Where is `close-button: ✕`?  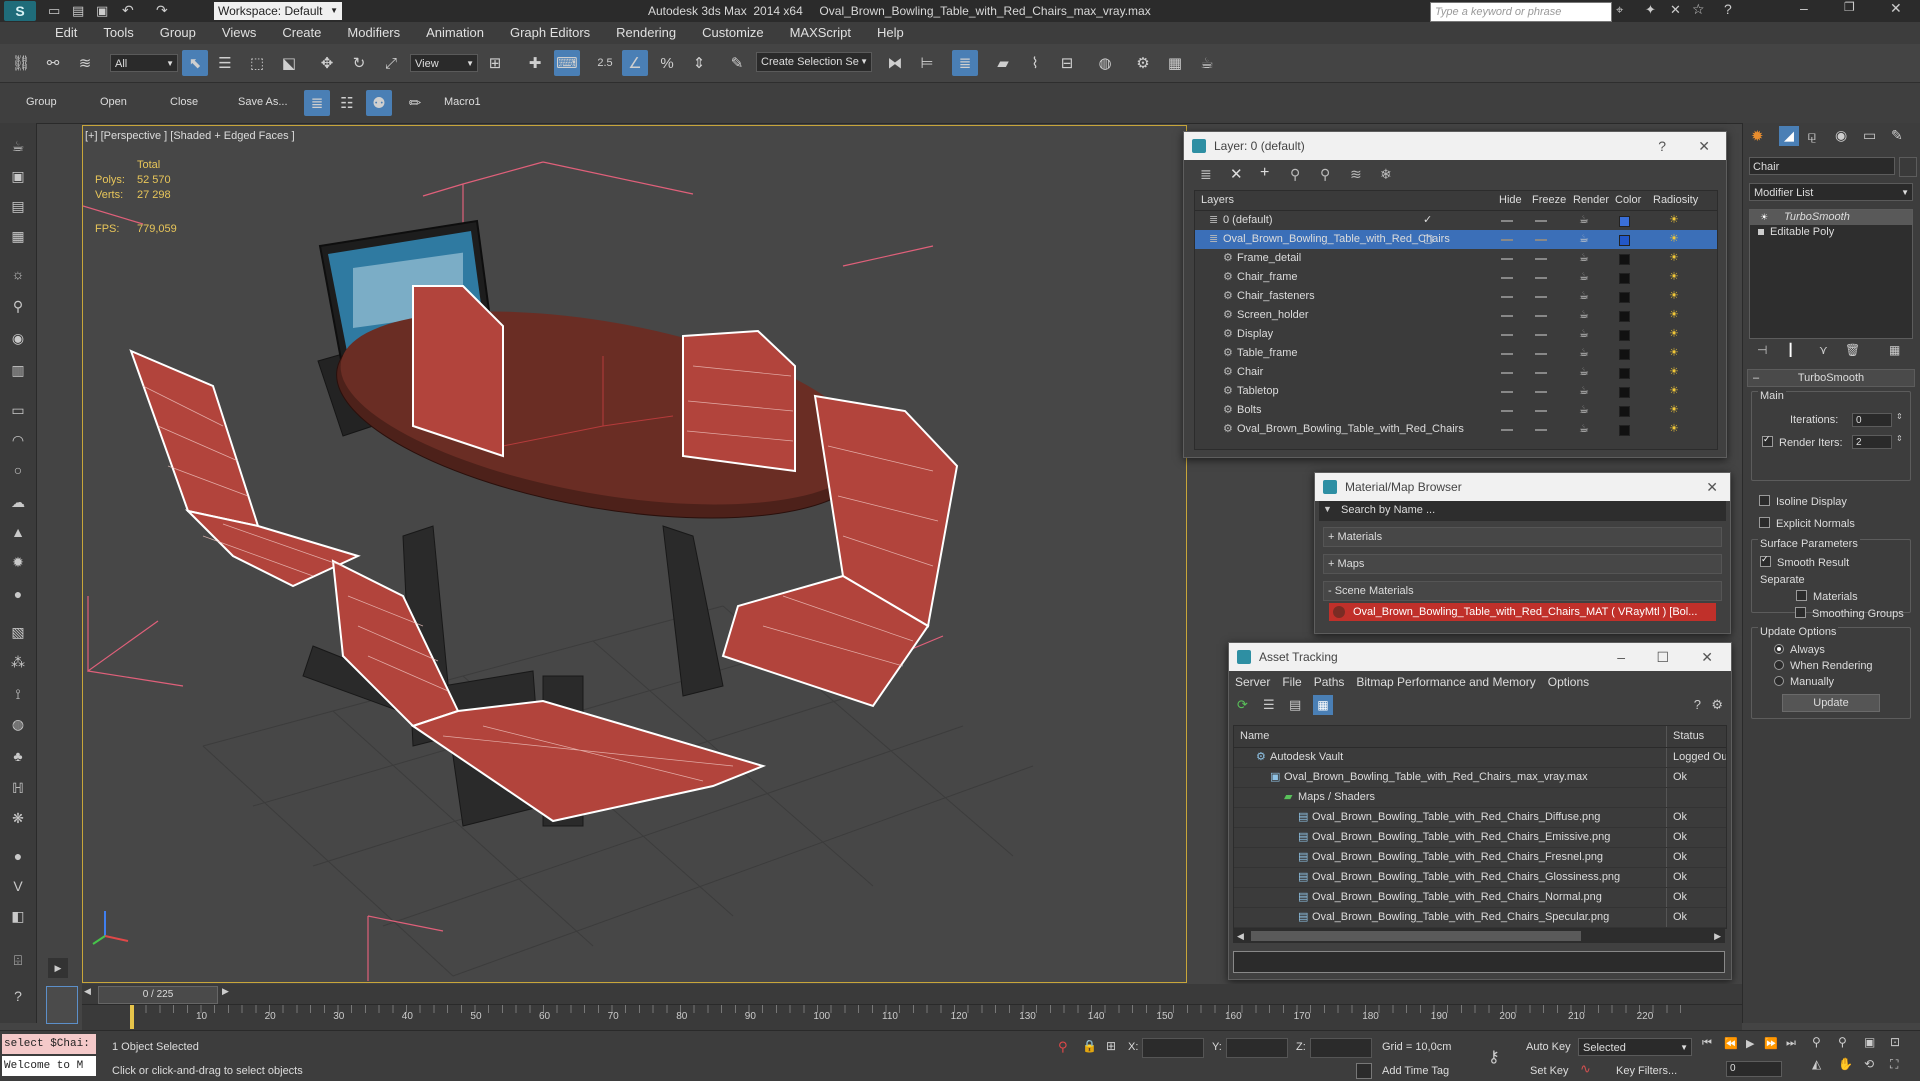
close-button: ✕ is located at coordinates (1896, 8).